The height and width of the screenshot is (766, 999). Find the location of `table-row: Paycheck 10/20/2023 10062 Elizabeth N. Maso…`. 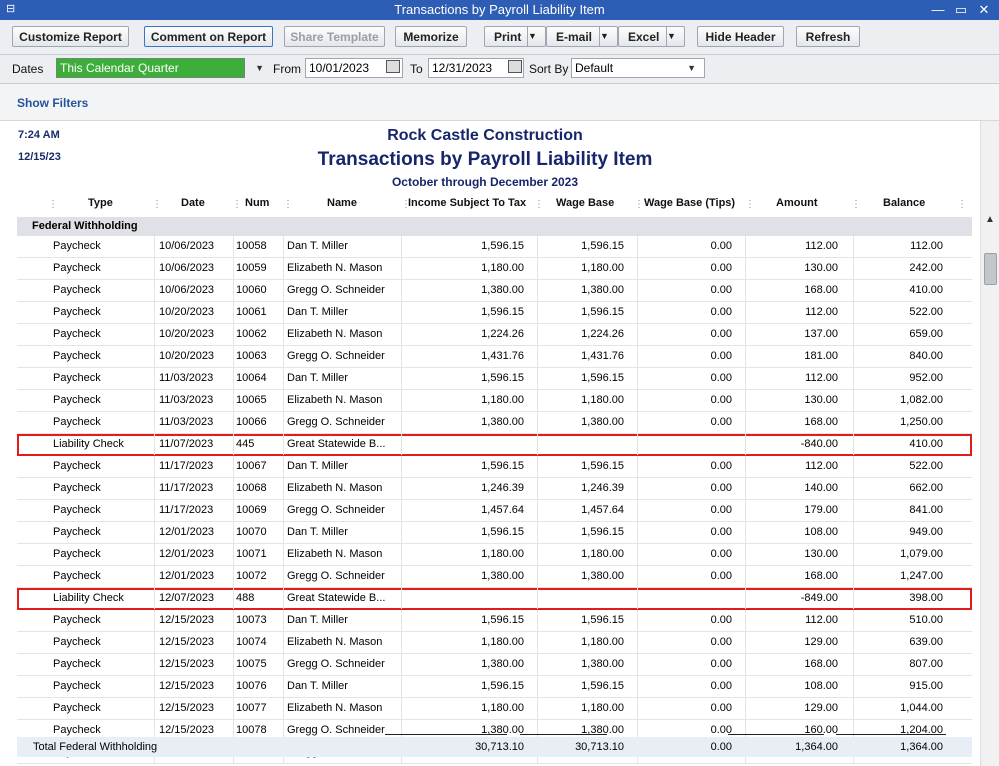

table-row: Paycheck 10/20/2023 10062 Elizabeth N. Maso… is located at coordinates (494, 335).